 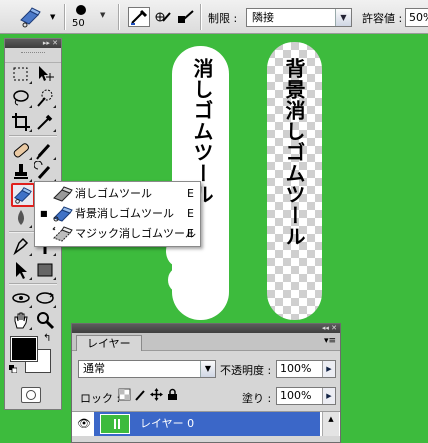 I want to click on foreground-color-swatch, so click(x=24, y=349).